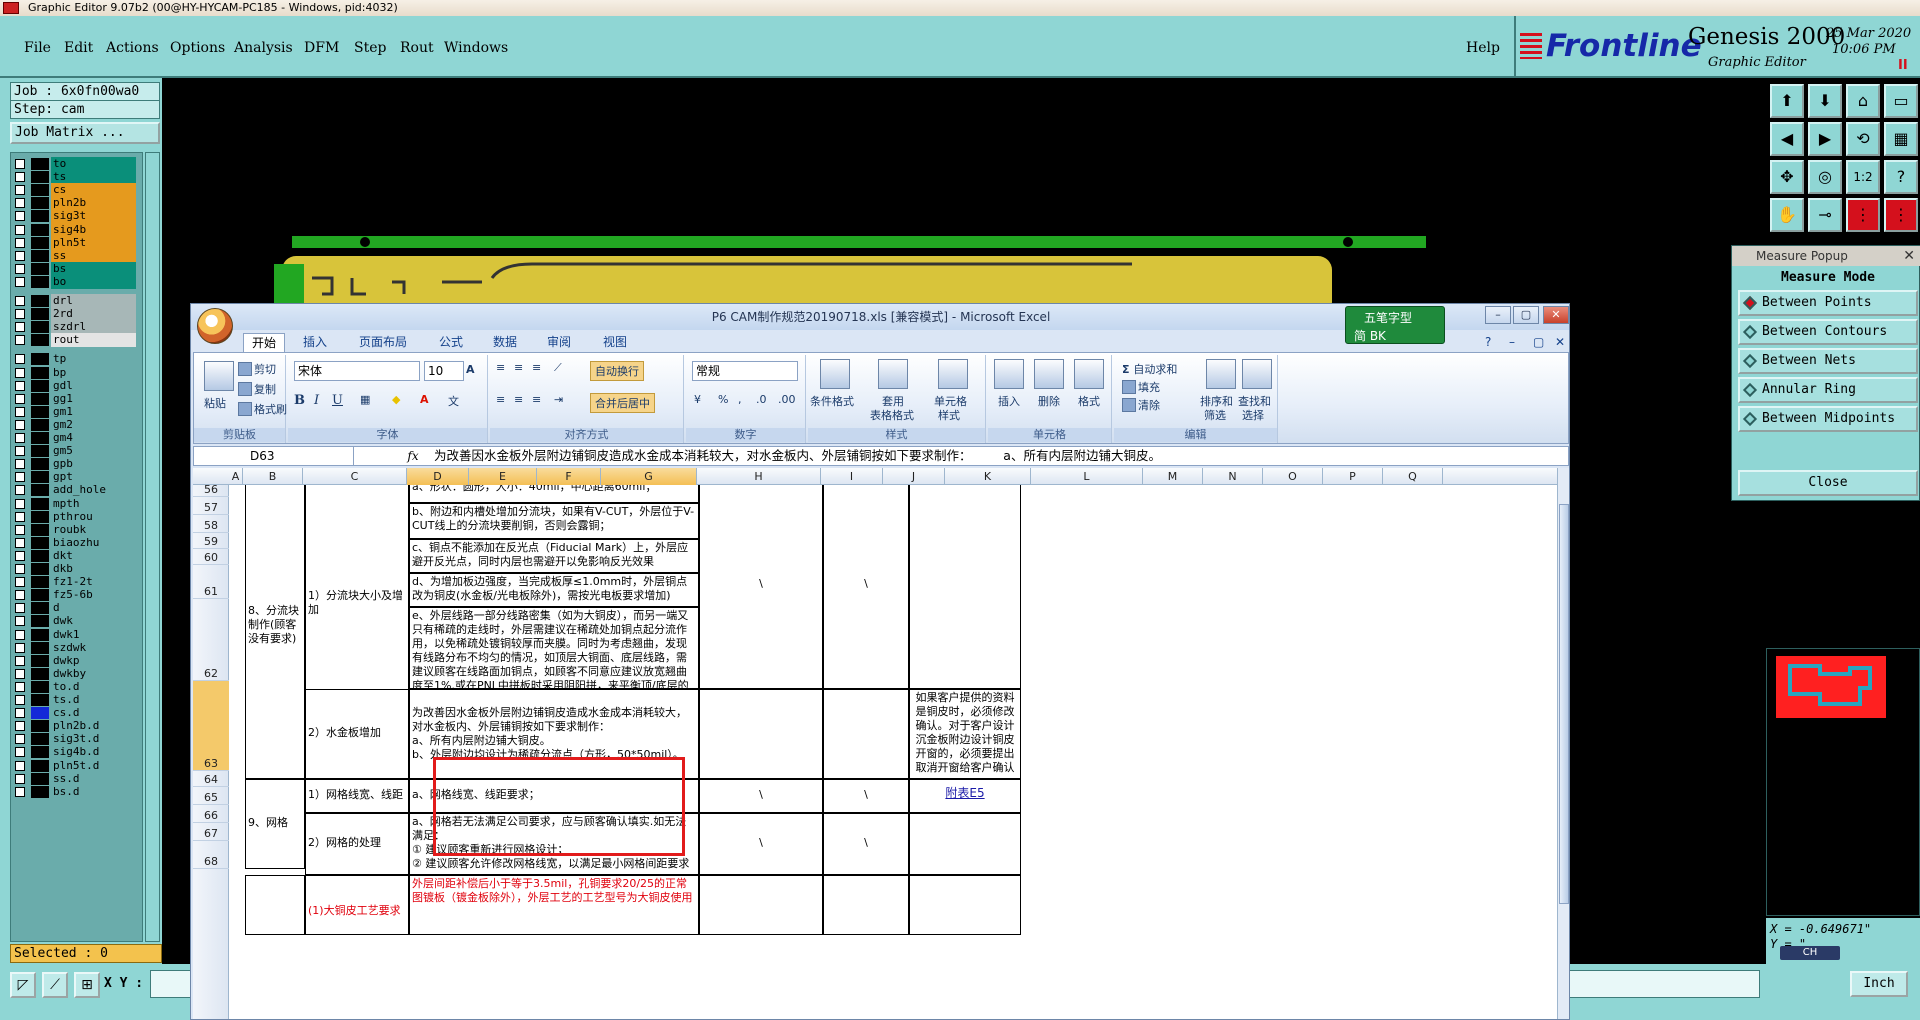 Image resolution: width=1920 pixels, height=1020 pixels. I want to click on net-icon: ⋮, so click(1863, 215).